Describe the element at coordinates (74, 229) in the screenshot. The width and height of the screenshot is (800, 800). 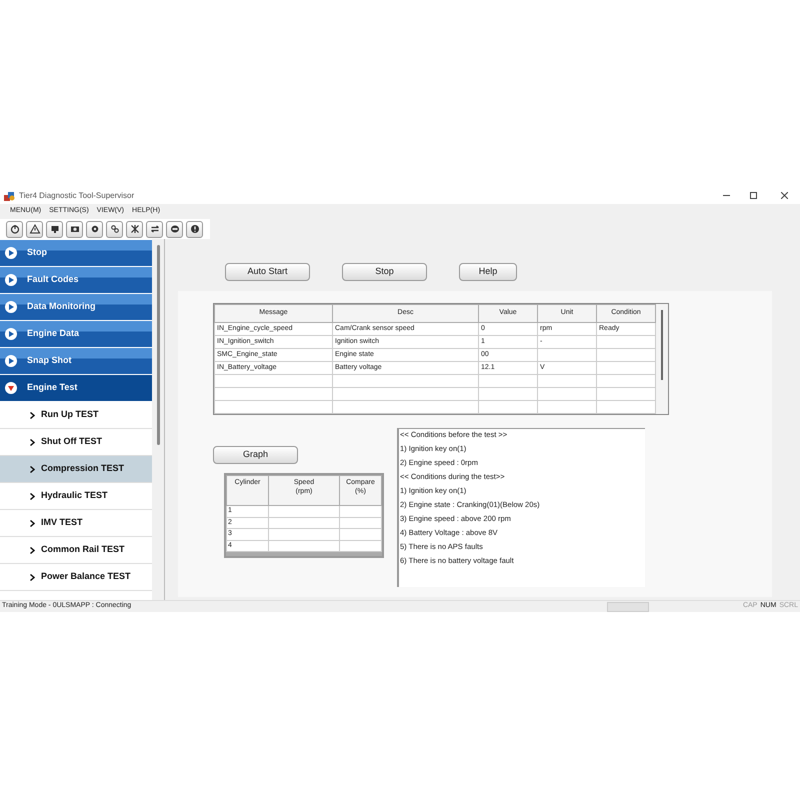
I see `camera-icon` at that location.